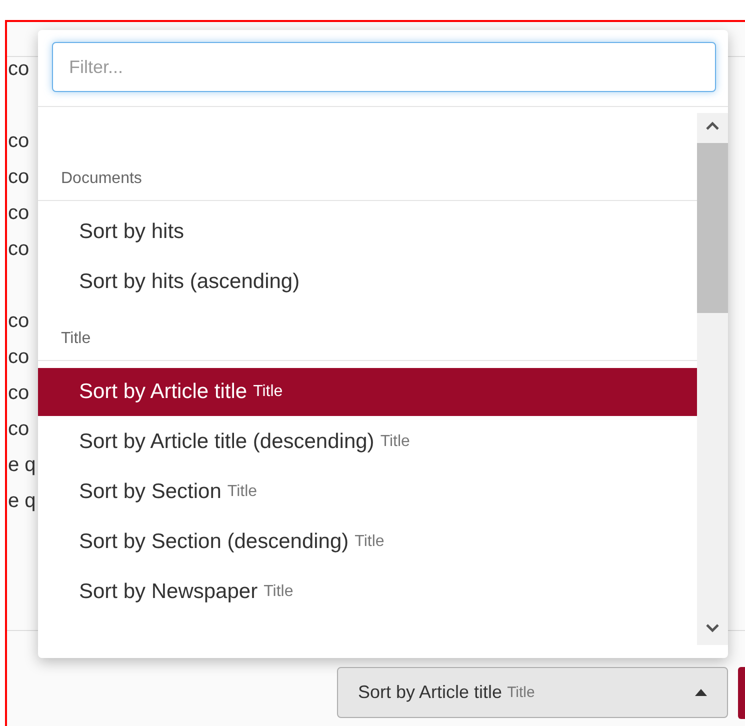 The width and height of the screenshot is (745, 726). What do you see at coordinates (532, 692) in the screenshot?
I see `sort-dropdown-button: Sort by Article title Title` at bounding box center [532, 692].